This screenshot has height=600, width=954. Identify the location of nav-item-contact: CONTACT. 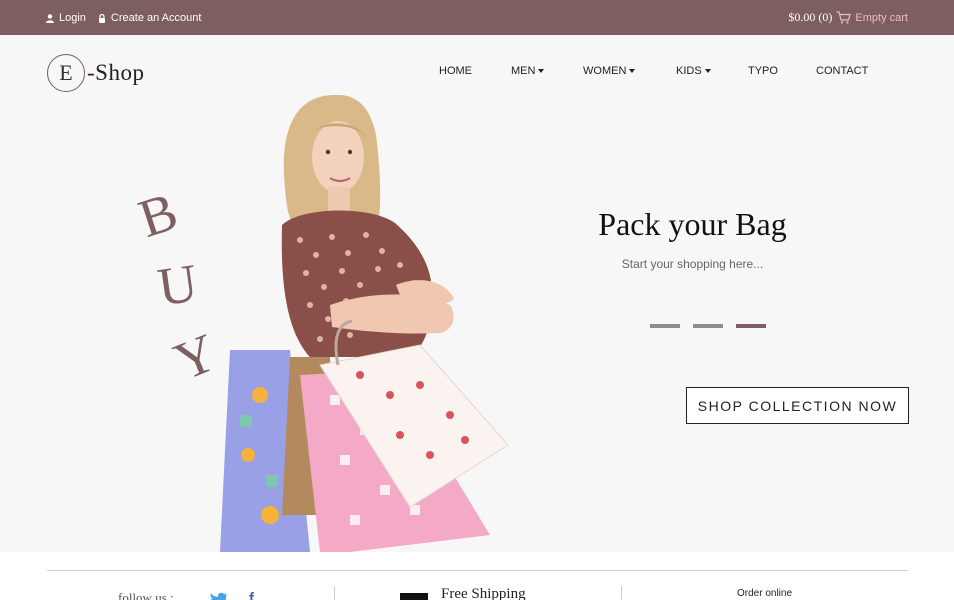
(842, 71).